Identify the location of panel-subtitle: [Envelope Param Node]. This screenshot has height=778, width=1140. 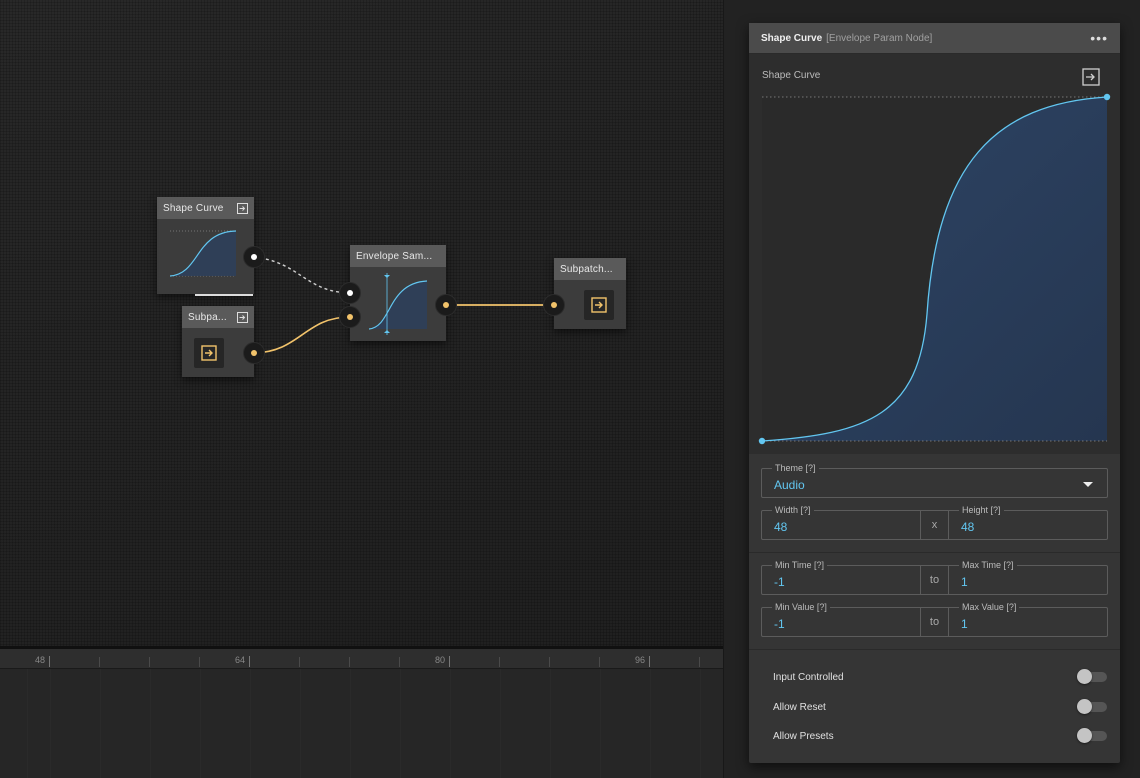
(879, 38).